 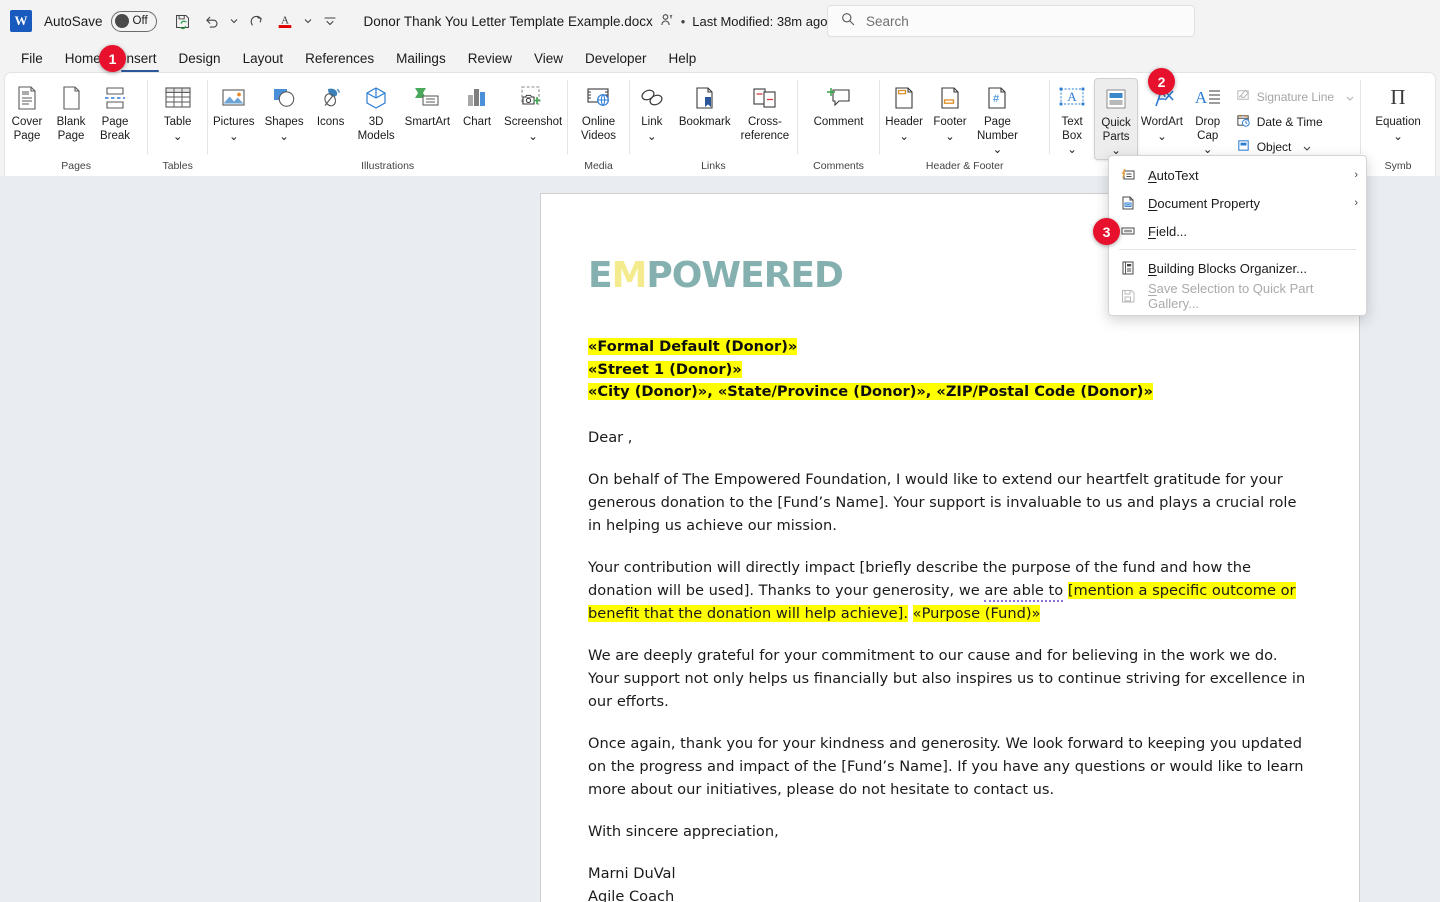 I want to click on footer-chevron-down-icon: ⌄, so click(x=950, y=138).